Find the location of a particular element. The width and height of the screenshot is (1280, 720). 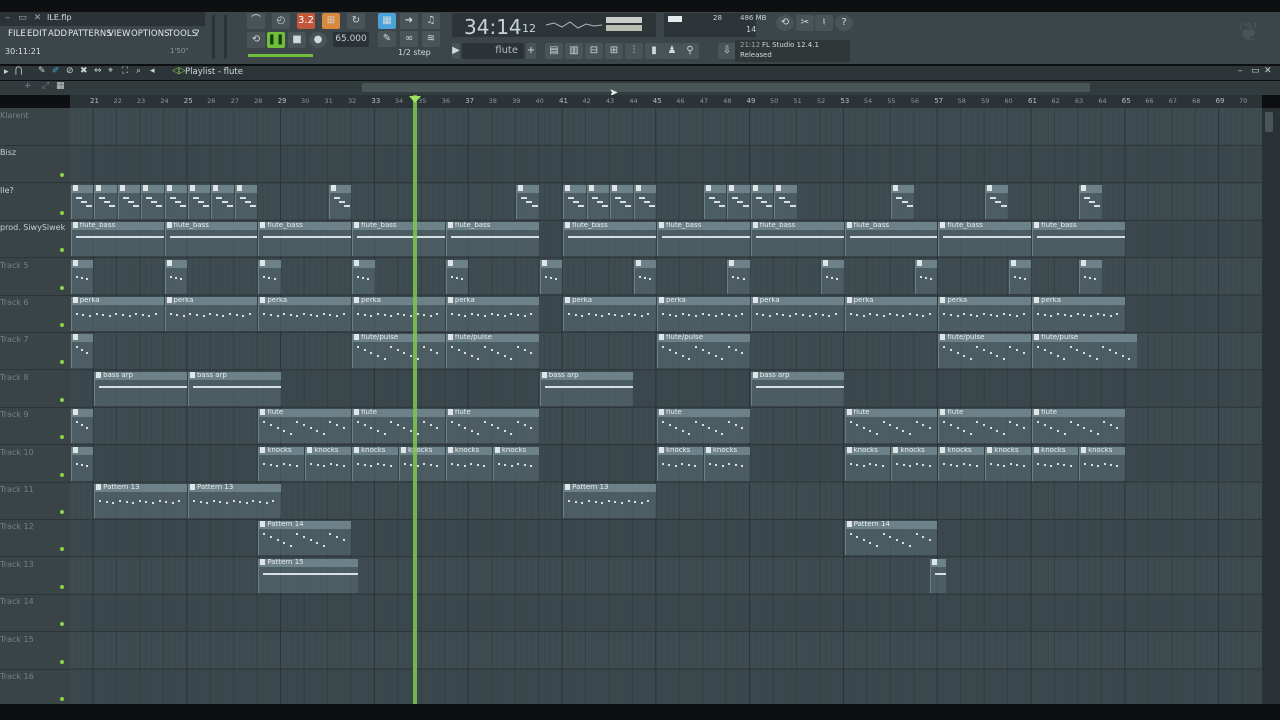

slip-tool-icon: ⇔ is located at coordinates (98, 71).